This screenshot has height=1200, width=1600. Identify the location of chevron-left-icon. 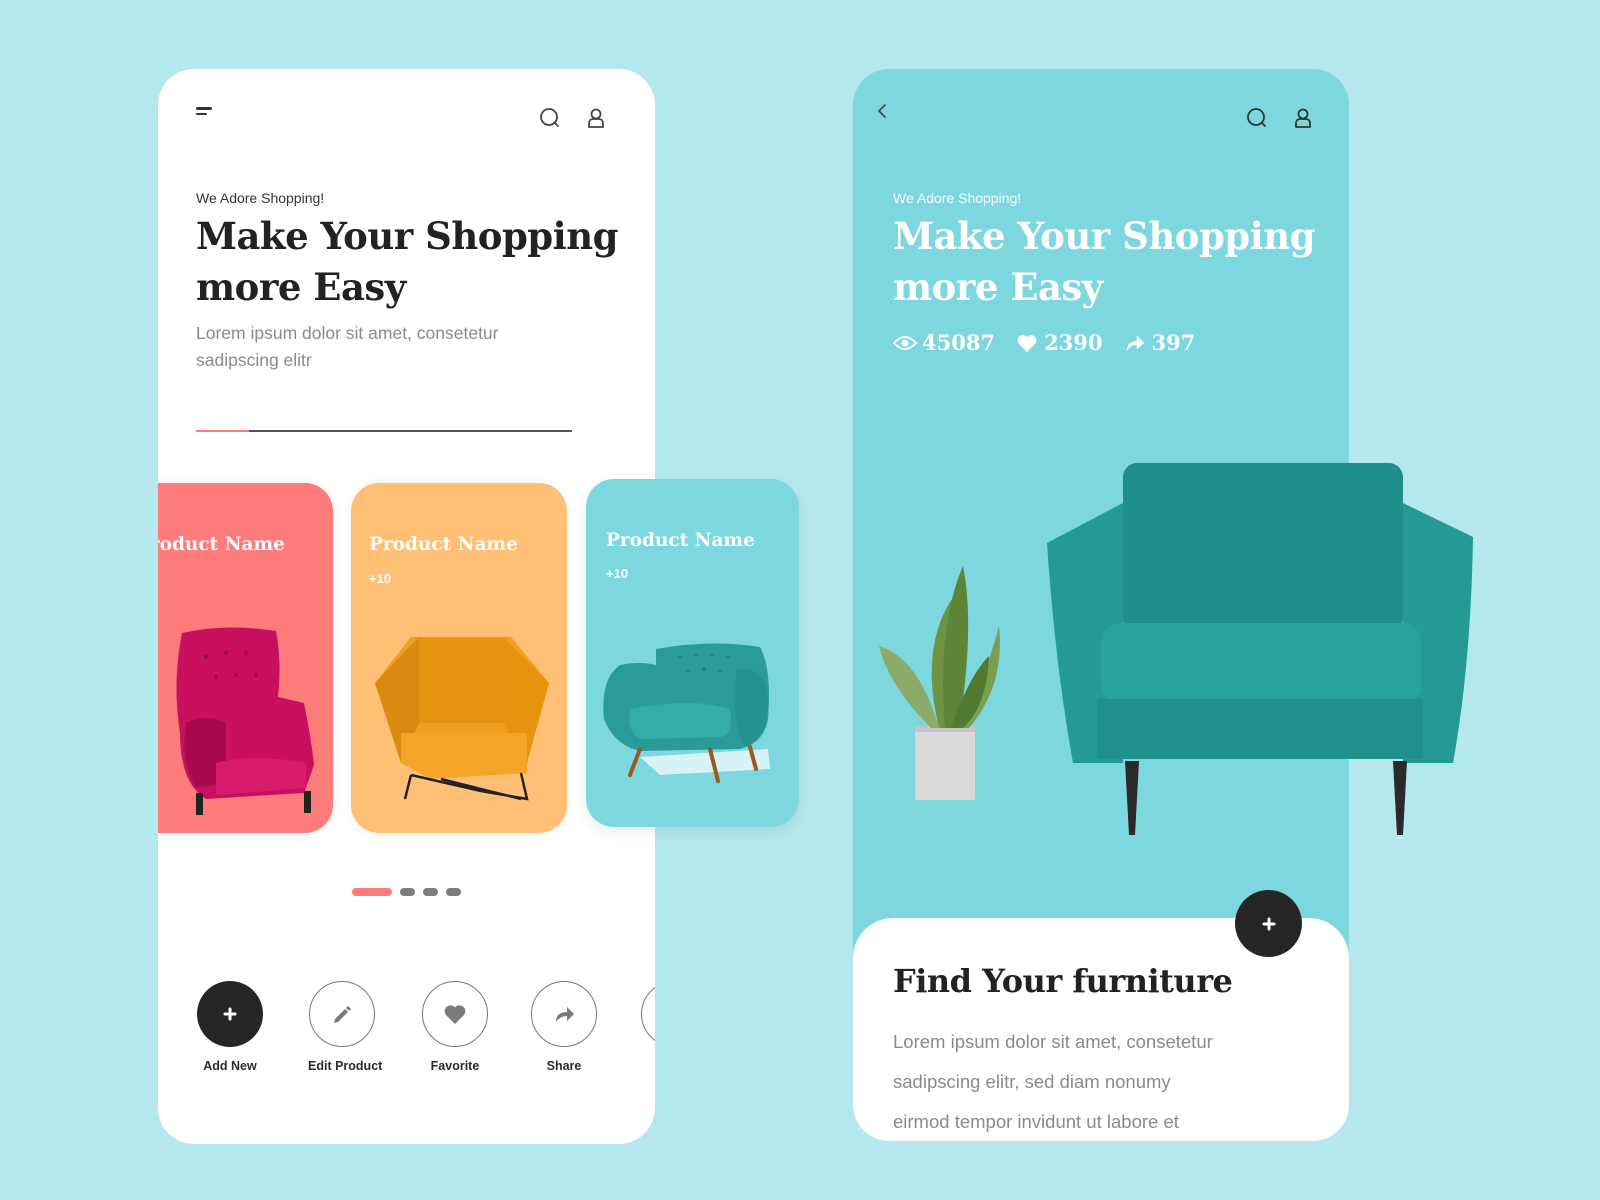
(882, 111).